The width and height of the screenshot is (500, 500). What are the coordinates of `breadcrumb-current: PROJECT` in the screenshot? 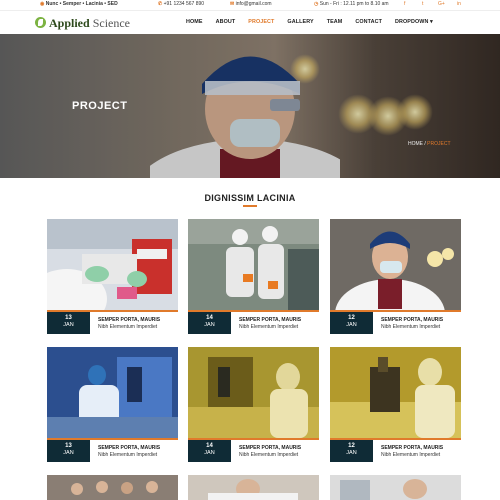 It's located at (439, 144).